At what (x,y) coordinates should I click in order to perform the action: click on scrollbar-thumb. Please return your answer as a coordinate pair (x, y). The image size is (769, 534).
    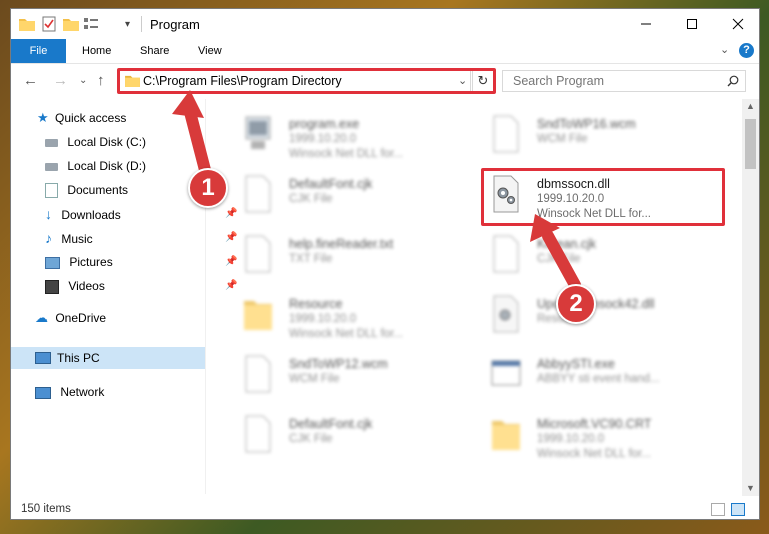
    Looking at the image, I should click on (750, 144).